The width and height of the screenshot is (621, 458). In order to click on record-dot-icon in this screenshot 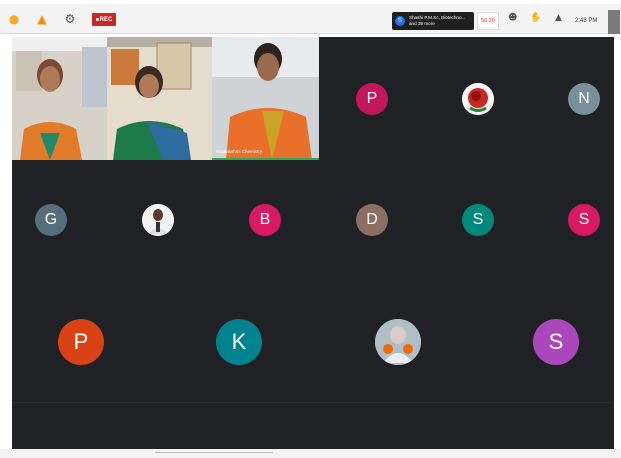, I will do `click(97, 19)`.